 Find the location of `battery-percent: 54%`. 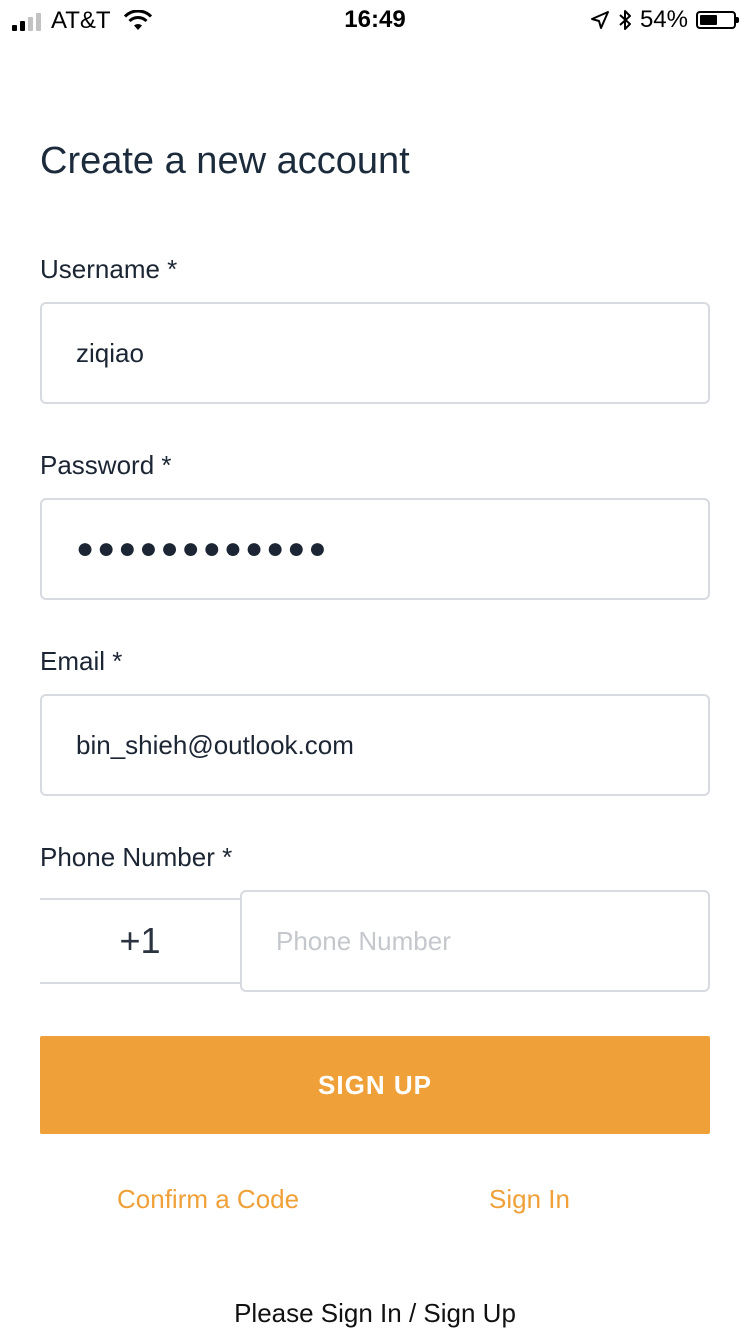

battery-percent: 54% is located at coordinates (663, 19).